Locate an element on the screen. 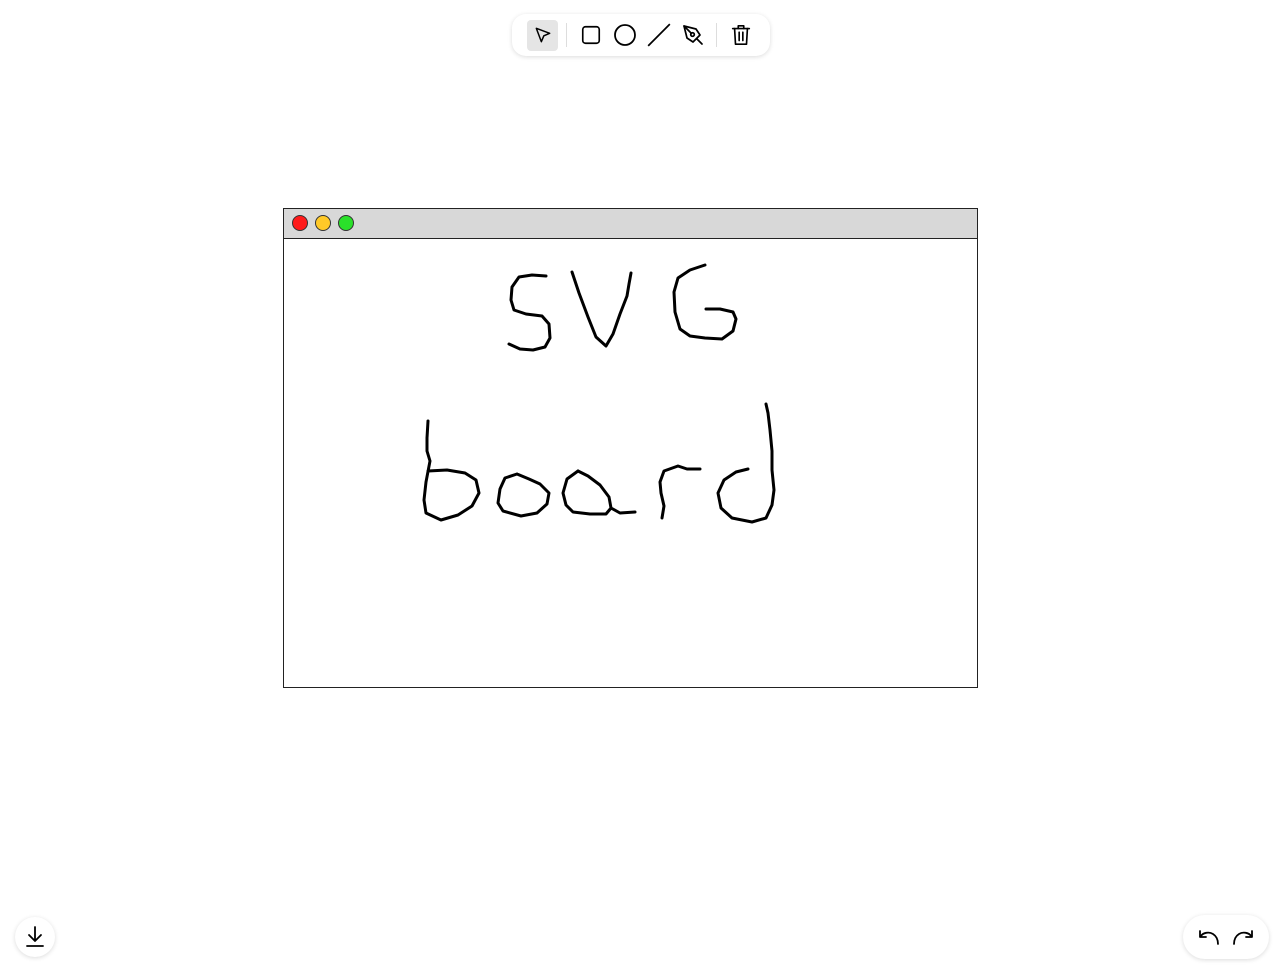 The height and width of the screenshot is (974, 1283). trash-icon is located at coordinates (740, 35).